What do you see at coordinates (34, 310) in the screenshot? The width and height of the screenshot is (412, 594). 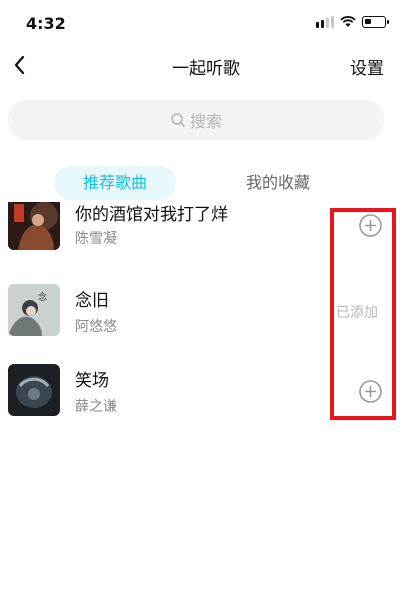 I see `album-cover: 念` at bounding box center [34, 310].